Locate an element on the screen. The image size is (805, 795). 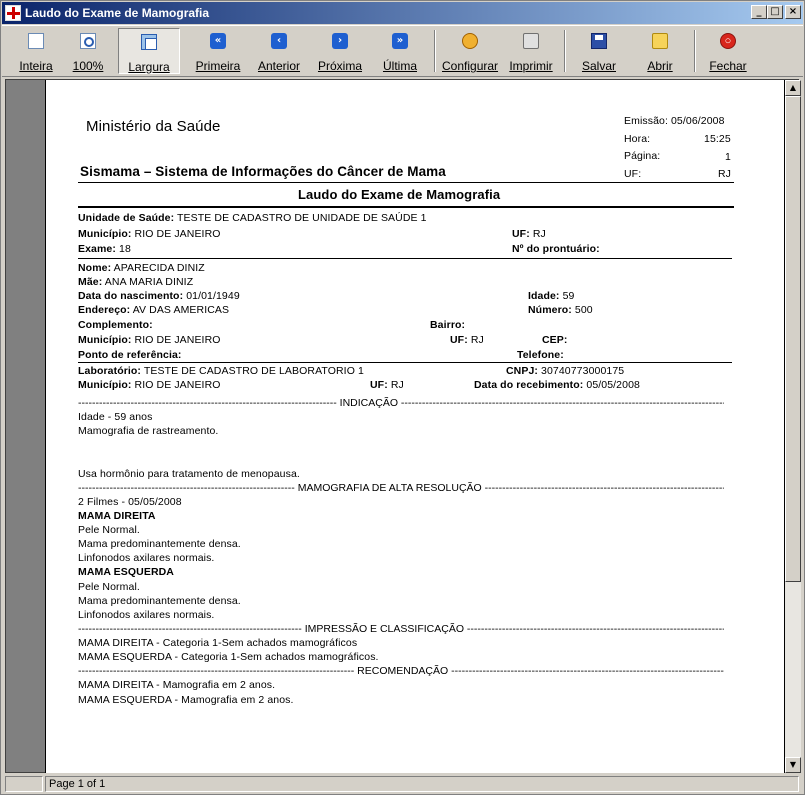
mama-direita-line: Linfonodos axilares normais. is located at coordinates (146, 558).